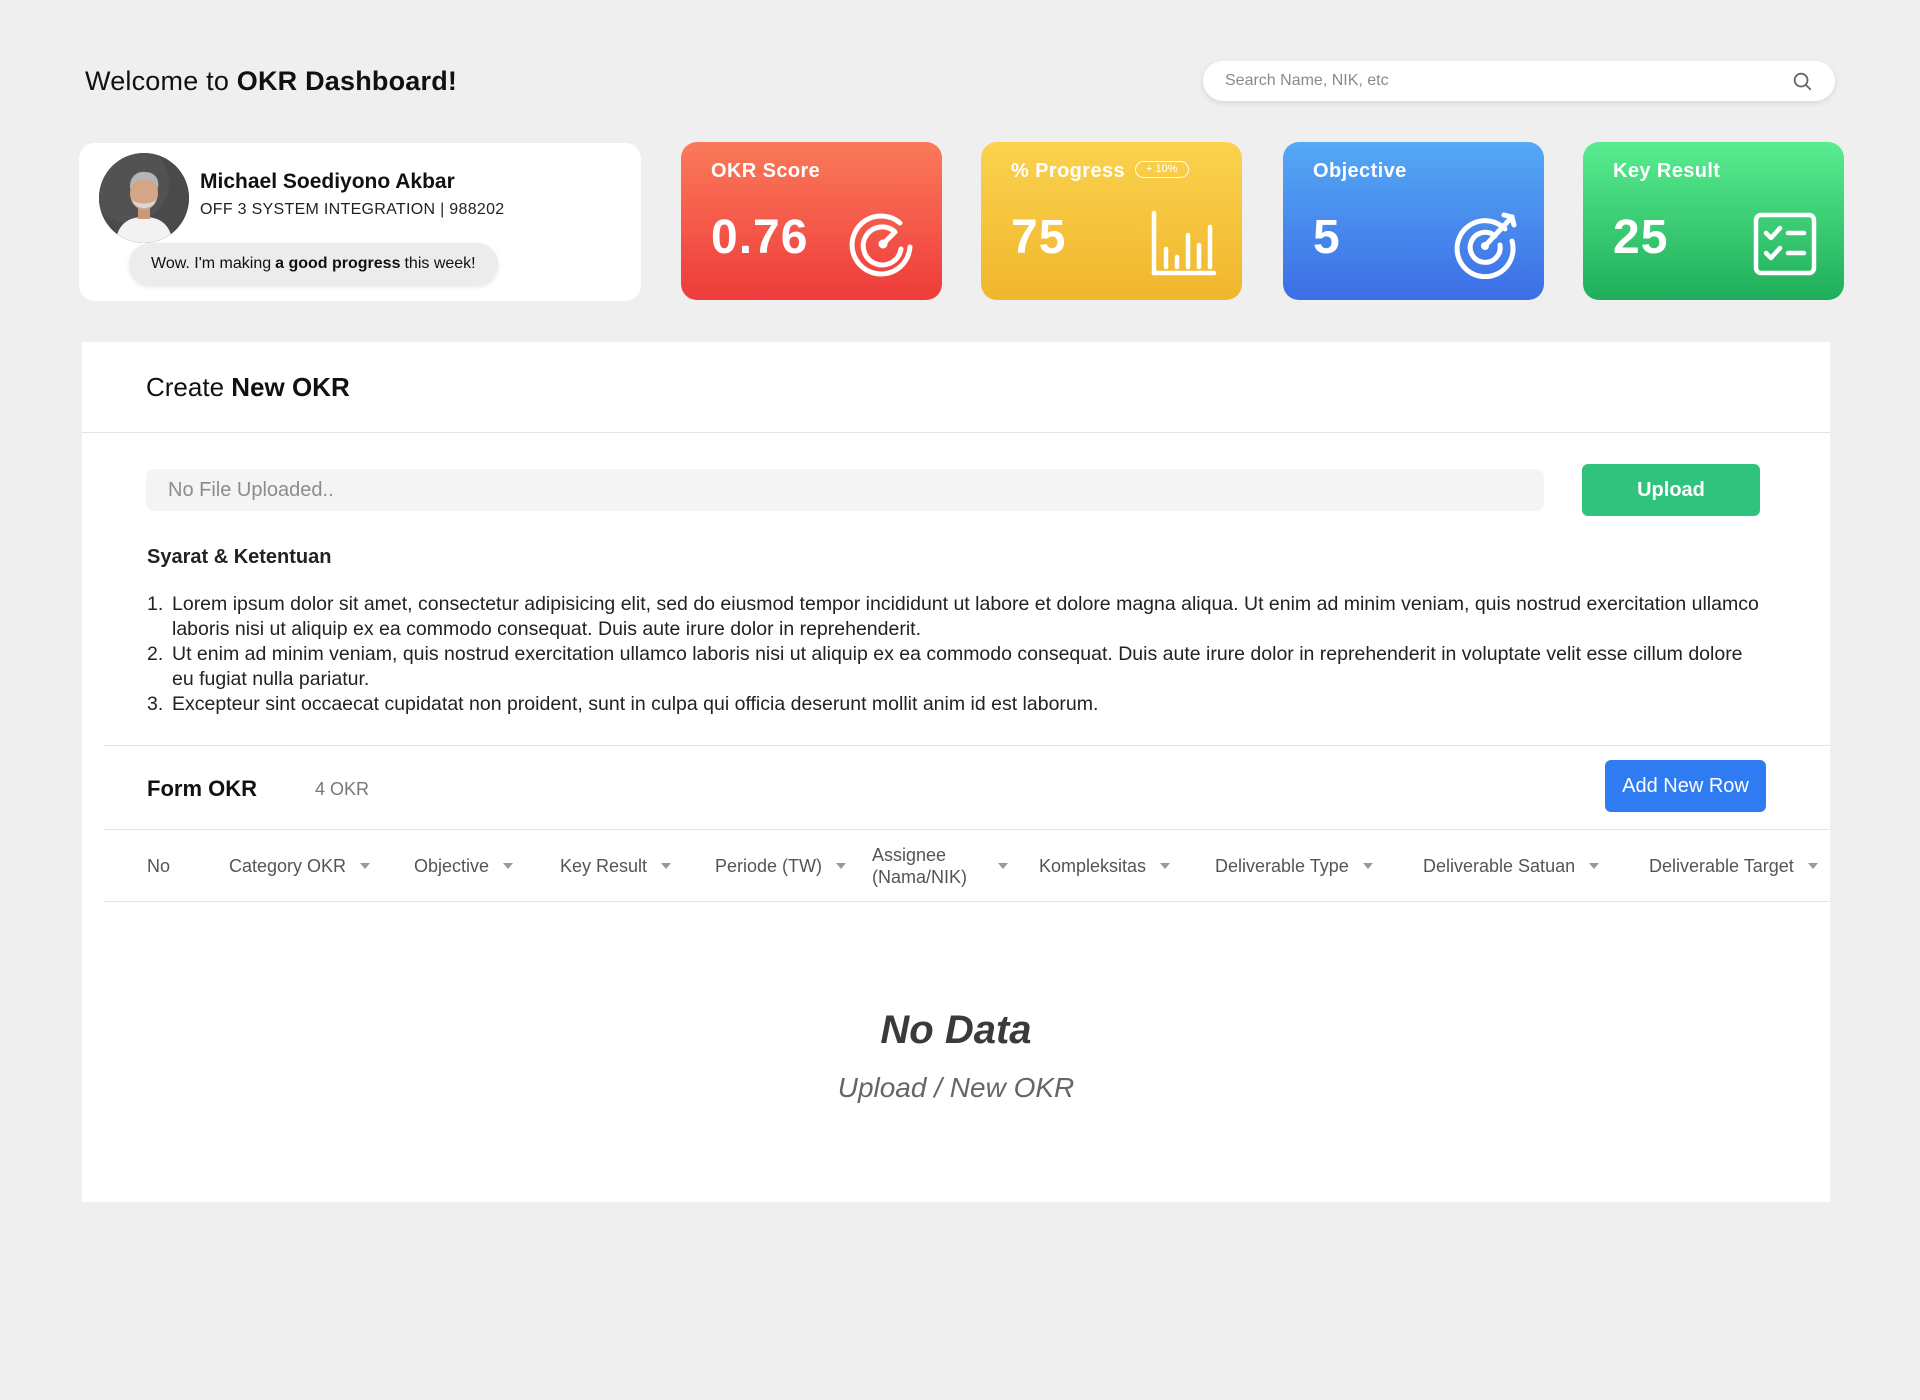 The image size is (1920, 1400). What do you see at coordinates (881, 245) in the screenshot?
I see `speedometer-icon` at bounding box center [881, 245].